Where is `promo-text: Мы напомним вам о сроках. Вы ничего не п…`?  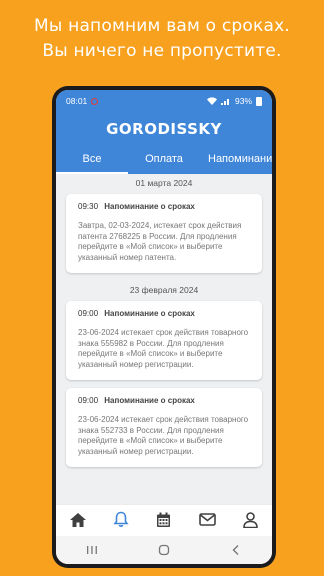 promo-text: Мы напомним вам о сроках. Вы ничего не п… is located at coordinates (162, 39).